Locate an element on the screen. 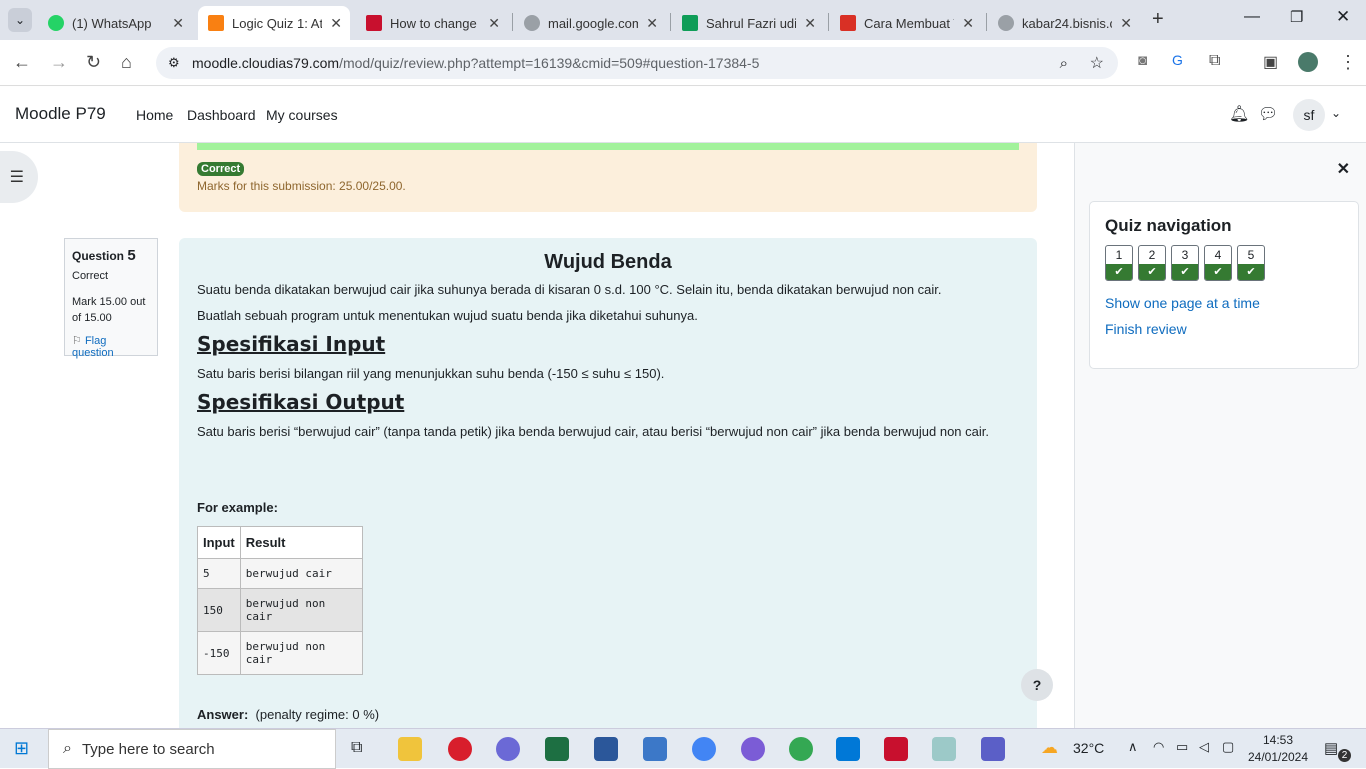  tab-logic-quiz: Logic Quiz 1: Att ✕ is located at coordinates (274, 23).